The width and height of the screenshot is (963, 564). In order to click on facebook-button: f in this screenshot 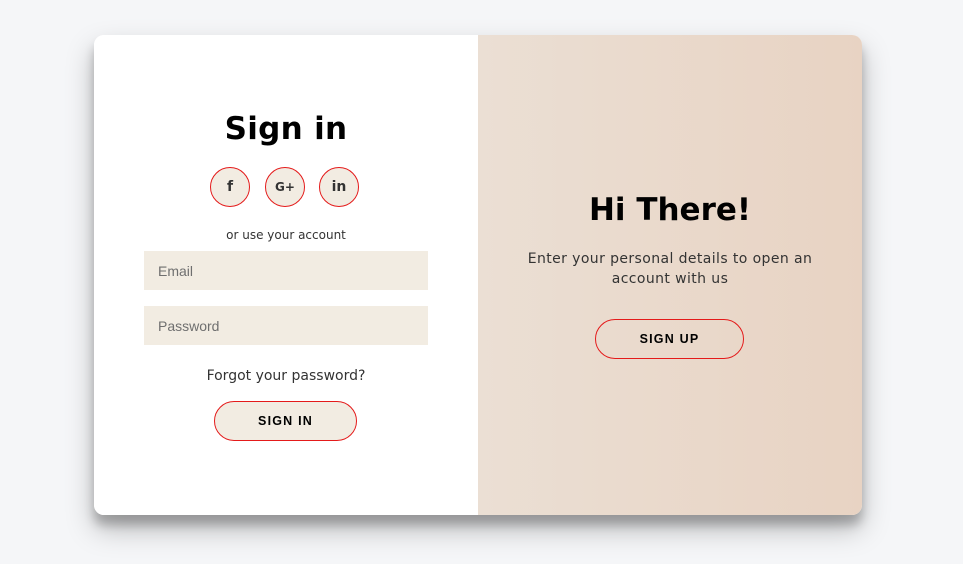, I will do `click(230, 187)`.